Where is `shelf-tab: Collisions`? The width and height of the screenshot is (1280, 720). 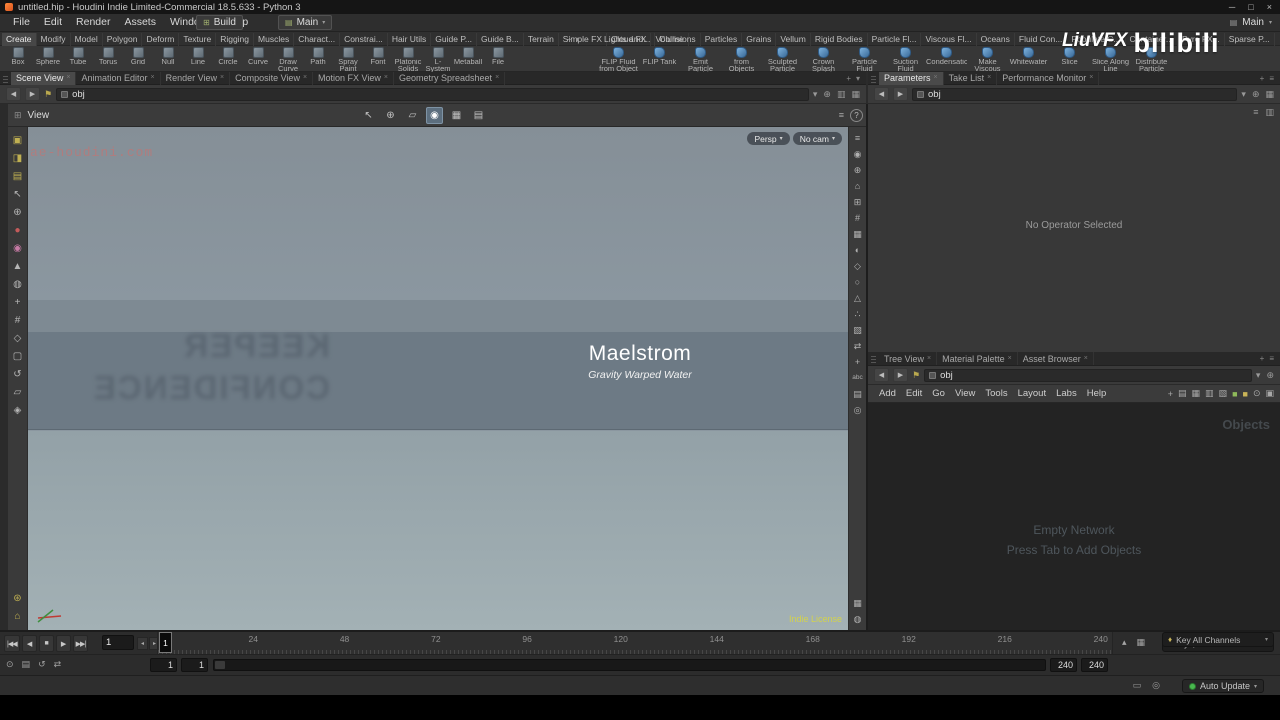
shelf-tab: Collisions is located at coordinates (678, 39).